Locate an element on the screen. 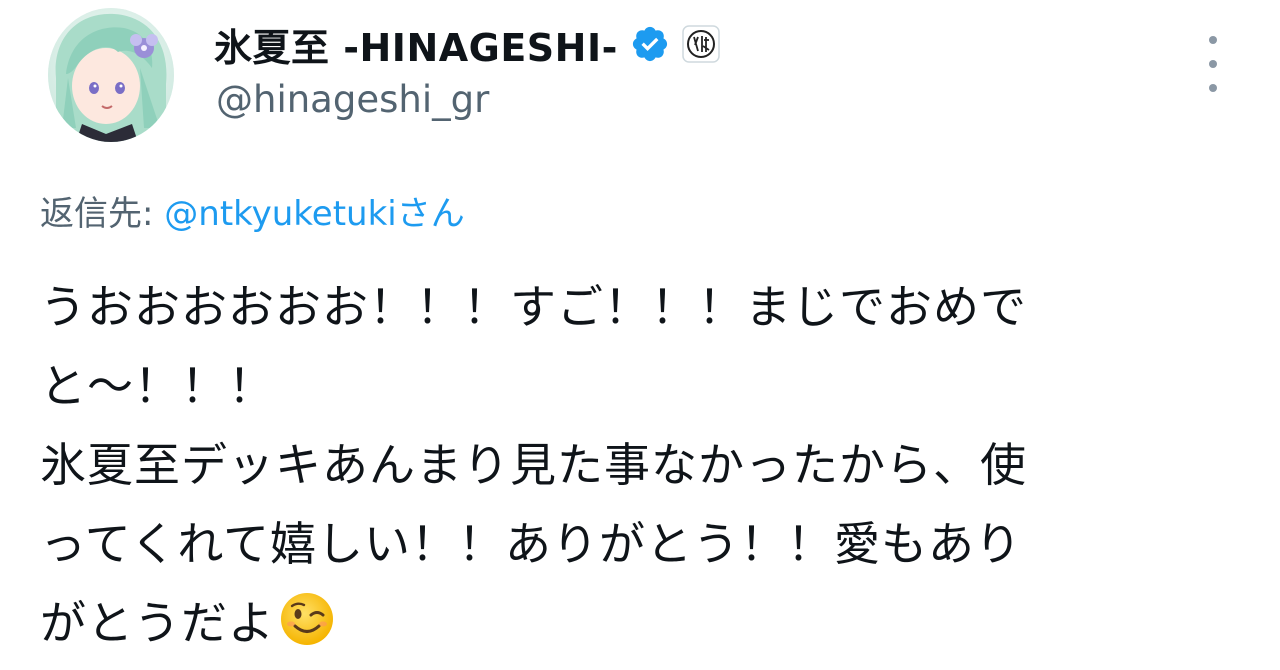 This screenshot has width=1280, height=670. tweet-line: と〜！！！ is located at coordinates (157, 386).